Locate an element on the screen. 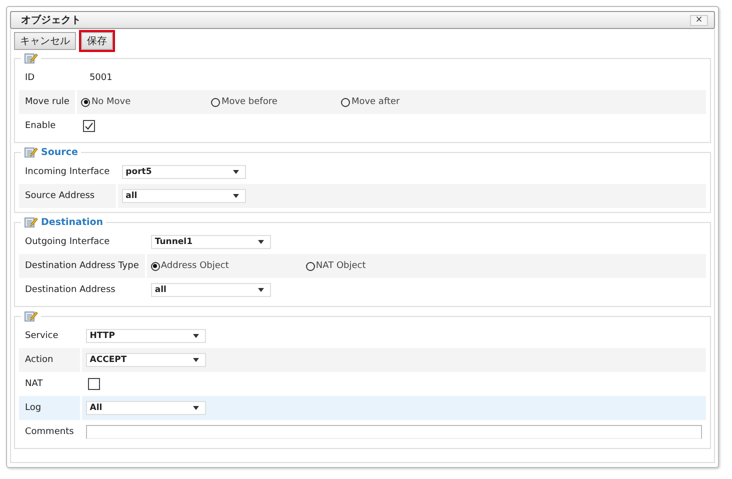 Image resolution: width=732 pixels, height=479 pixels. radio-label: Address Object is located at coordinates (194, 266).